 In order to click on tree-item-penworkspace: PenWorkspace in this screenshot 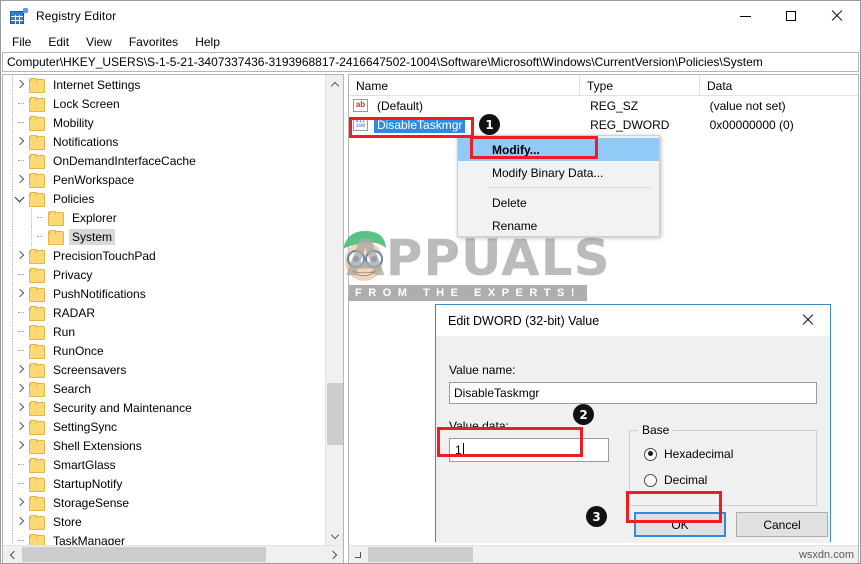, I will do `click(164, 179)`.